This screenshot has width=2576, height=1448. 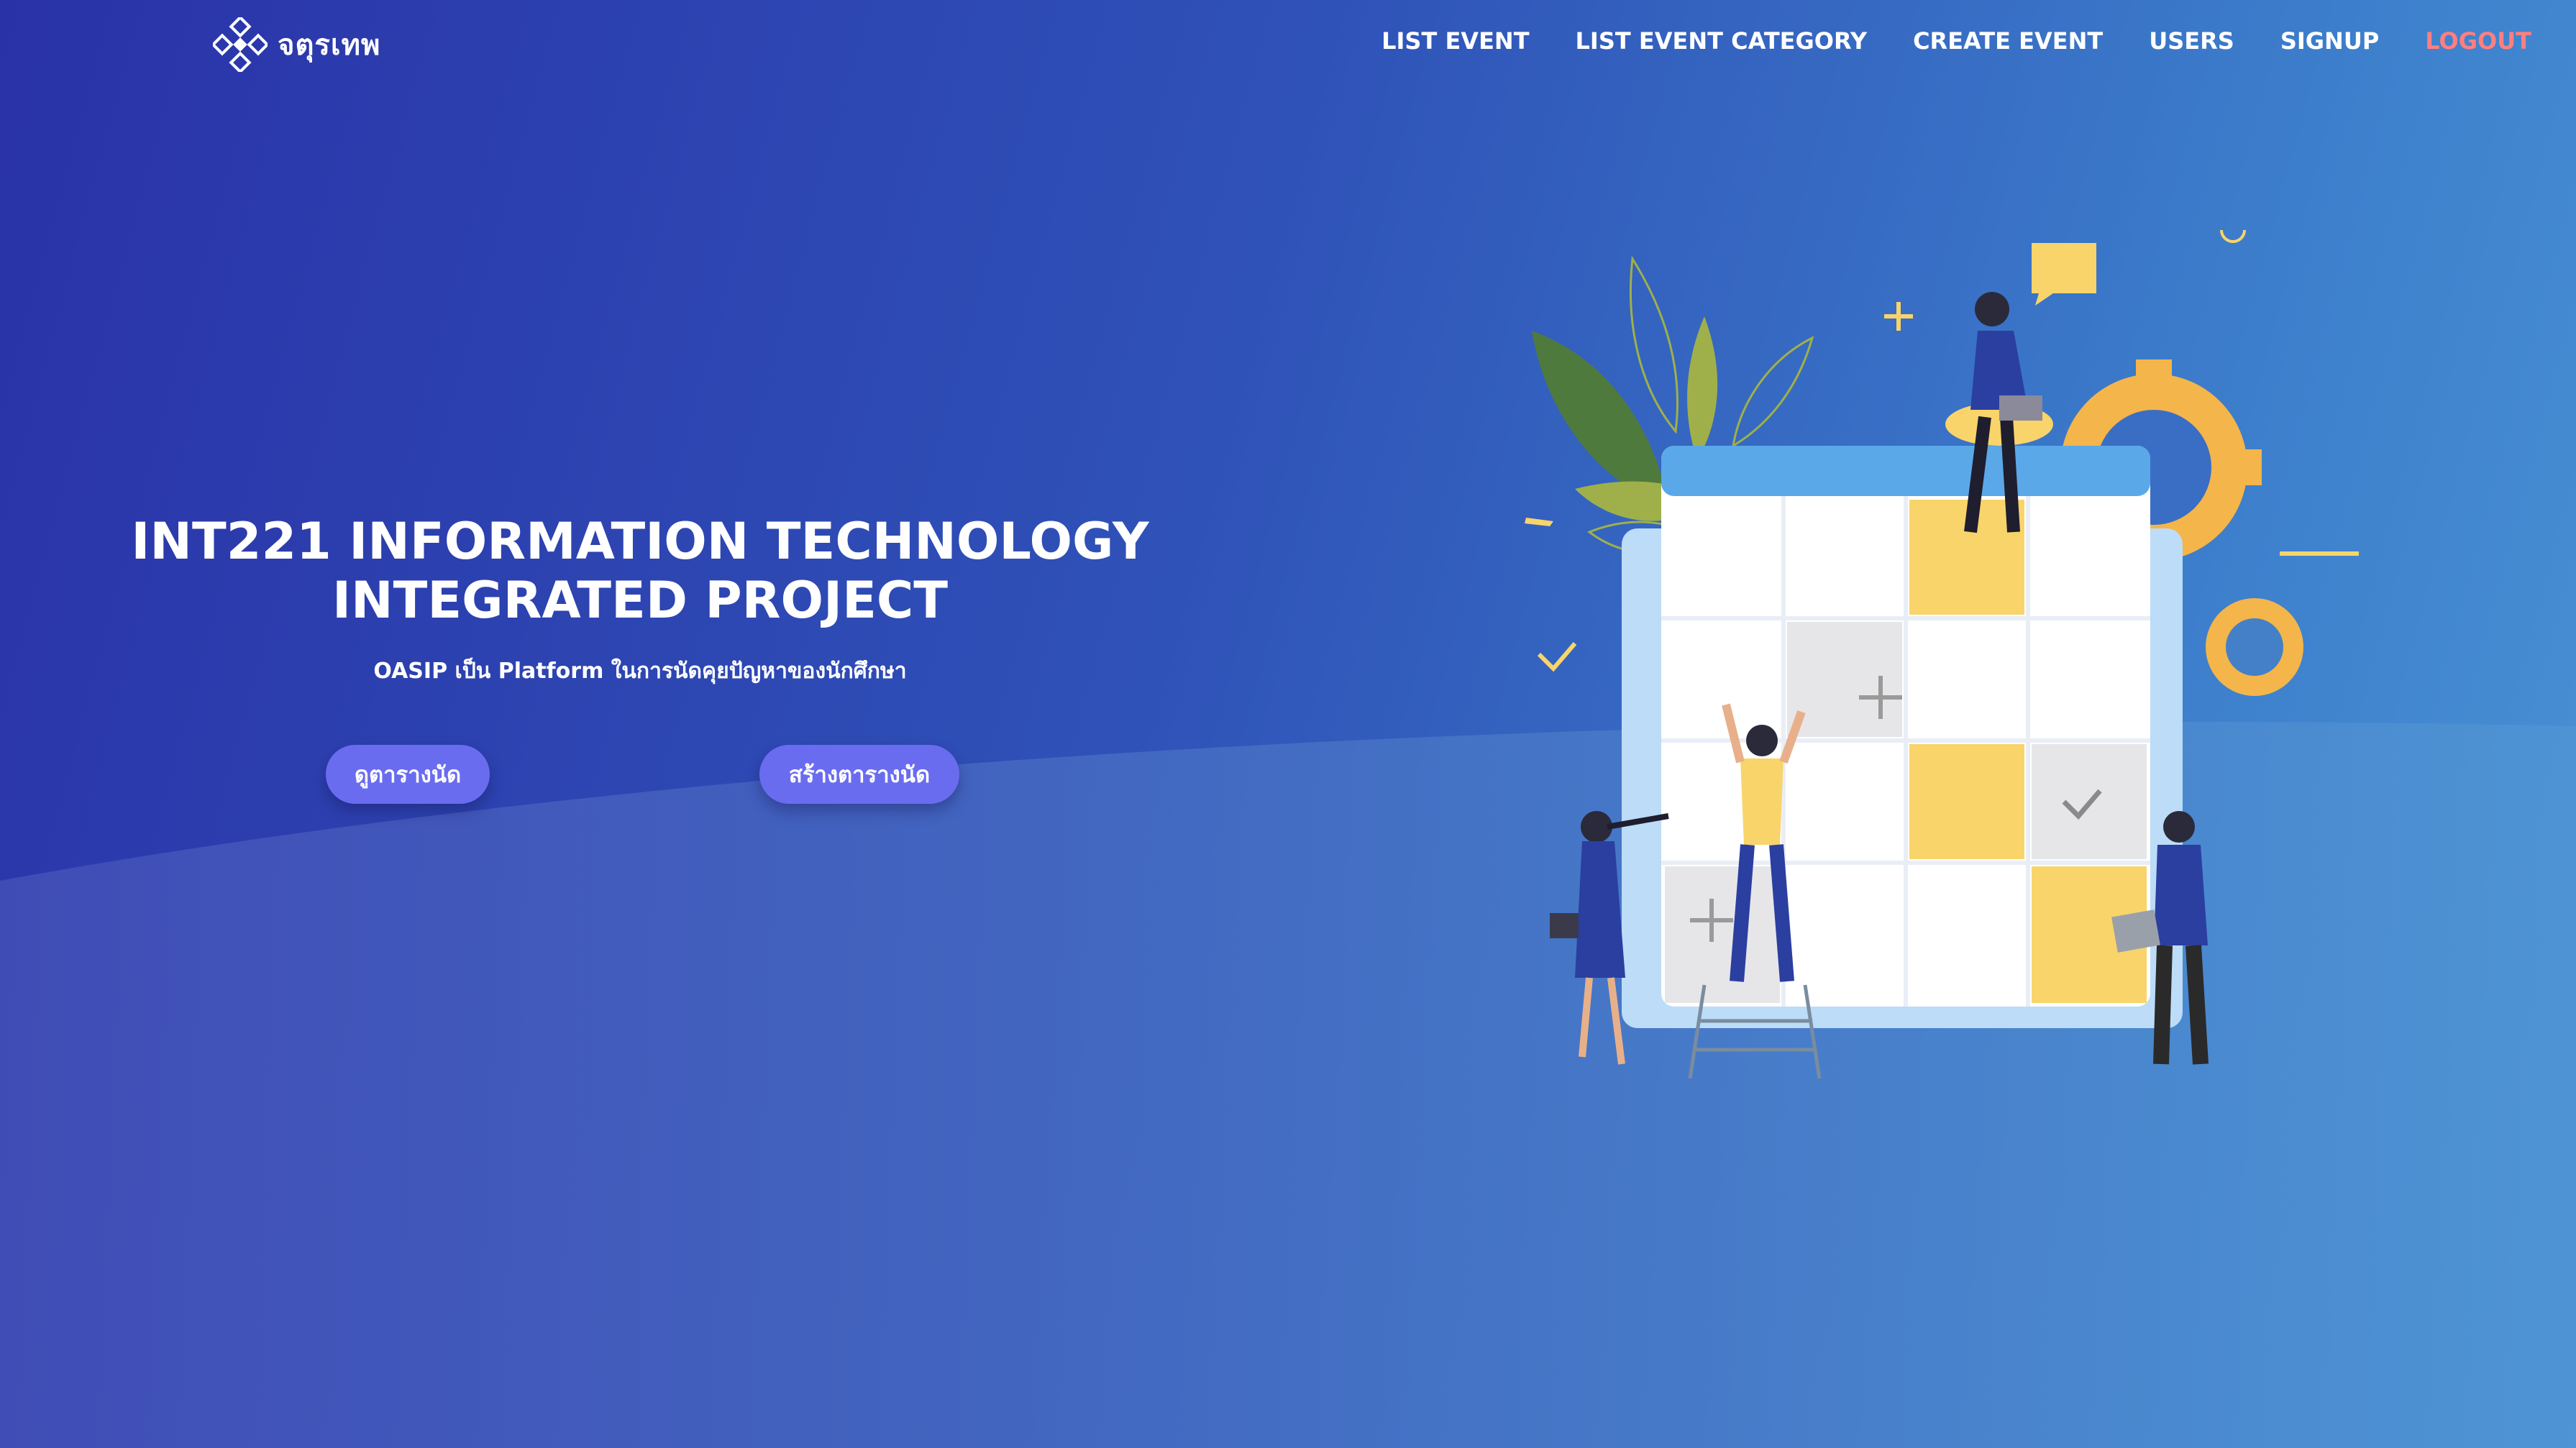 What do you see at coordinates (2329, 41) in the screenshot?
I see `nav-signup: SIGNUP` at bounding box center [2329, 41].